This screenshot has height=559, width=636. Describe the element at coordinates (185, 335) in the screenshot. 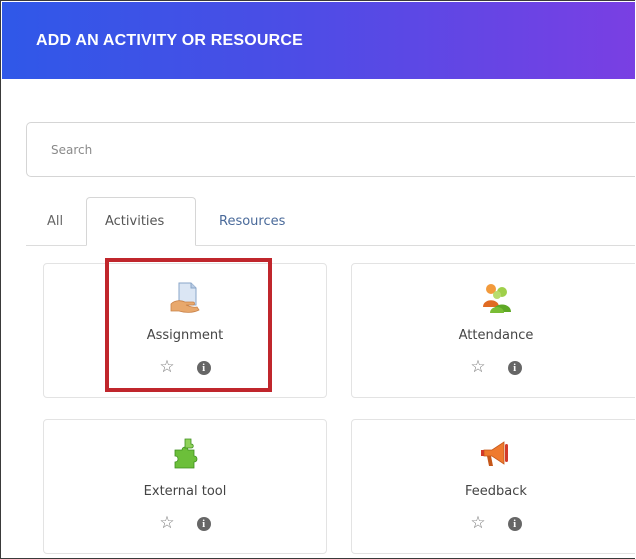

I see `module-label: Assignment` at that location.